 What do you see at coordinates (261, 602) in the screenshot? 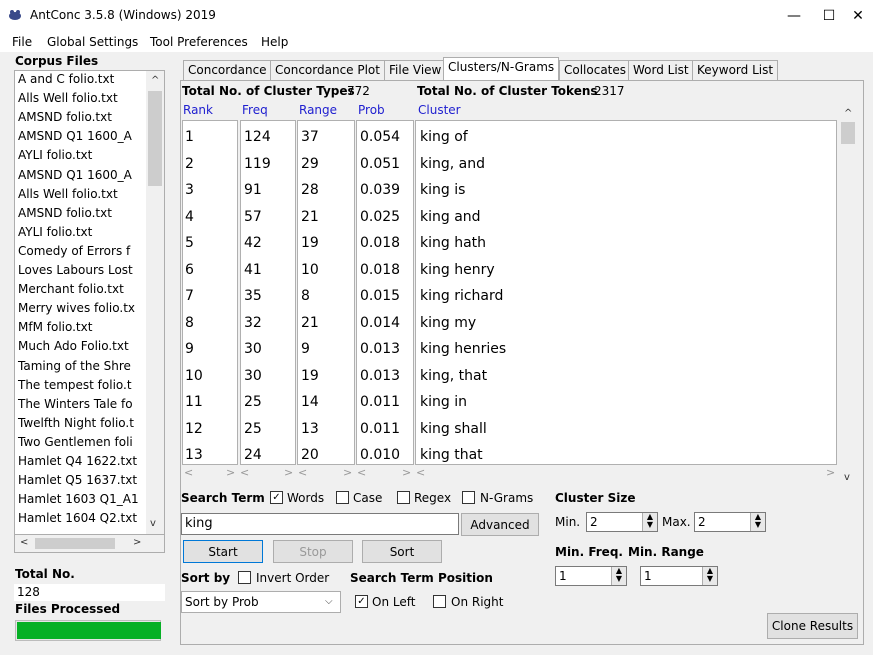
I see `sort-by-select: Sort by Prob ⌵` at bounding box center [261, 602].